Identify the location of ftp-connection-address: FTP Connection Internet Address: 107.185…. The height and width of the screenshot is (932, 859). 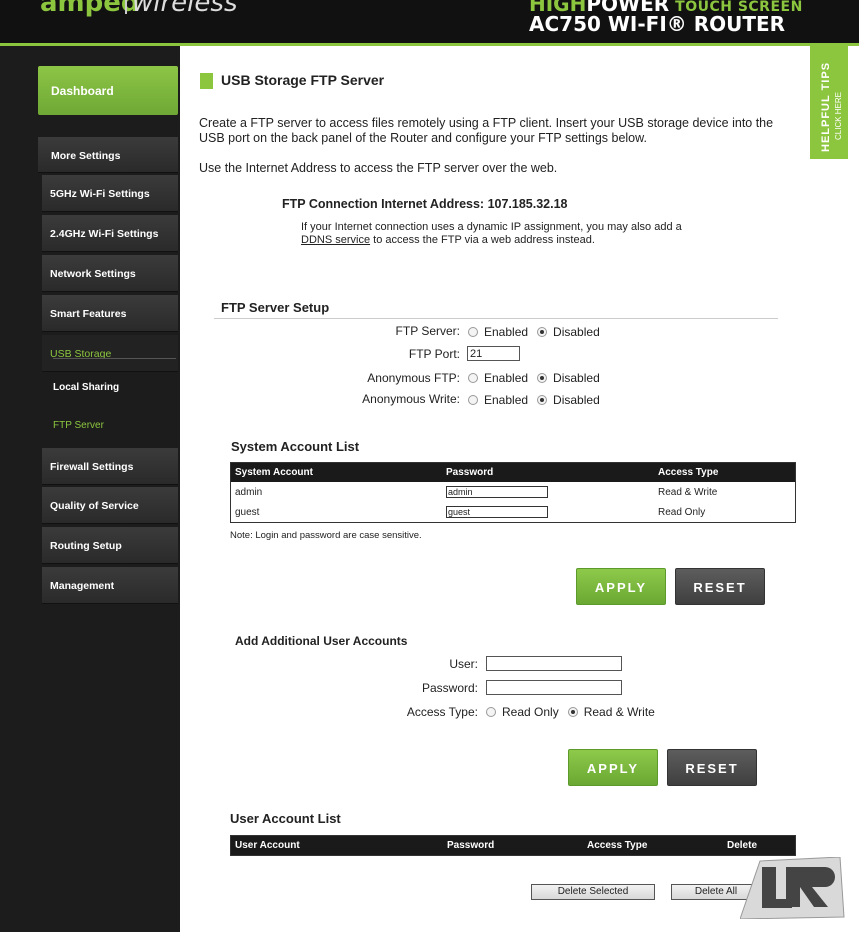
(425, 204).